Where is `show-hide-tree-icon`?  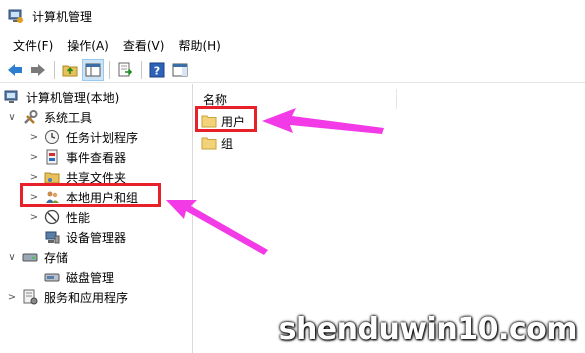 show-hide-tree-icon is located at coordinates (93, 69).